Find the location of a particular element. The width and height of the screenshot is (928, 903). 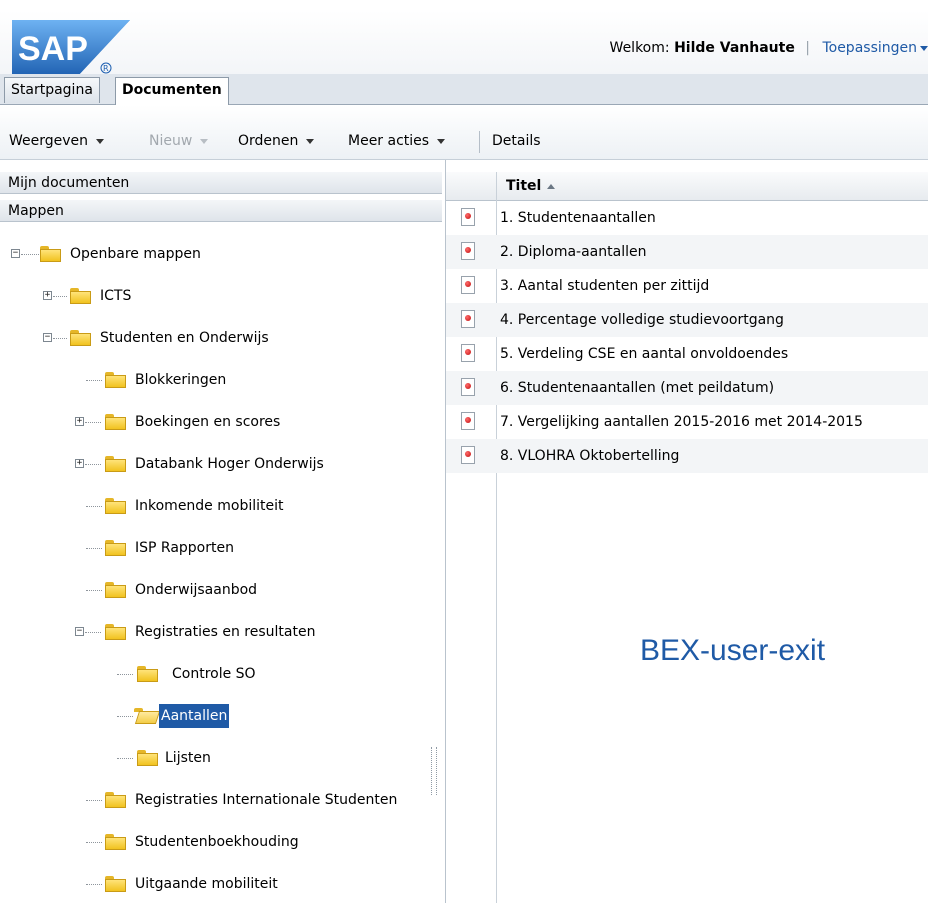

tree-node-aanbod: Onderwijsaanbod is located at coordinates (220, 590).